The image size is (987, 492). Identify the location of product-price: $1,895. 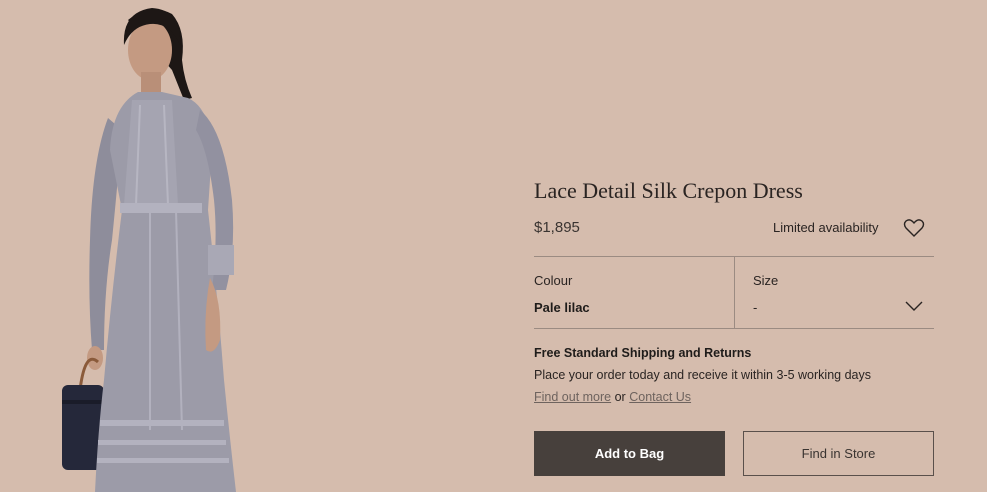
(557, 227).